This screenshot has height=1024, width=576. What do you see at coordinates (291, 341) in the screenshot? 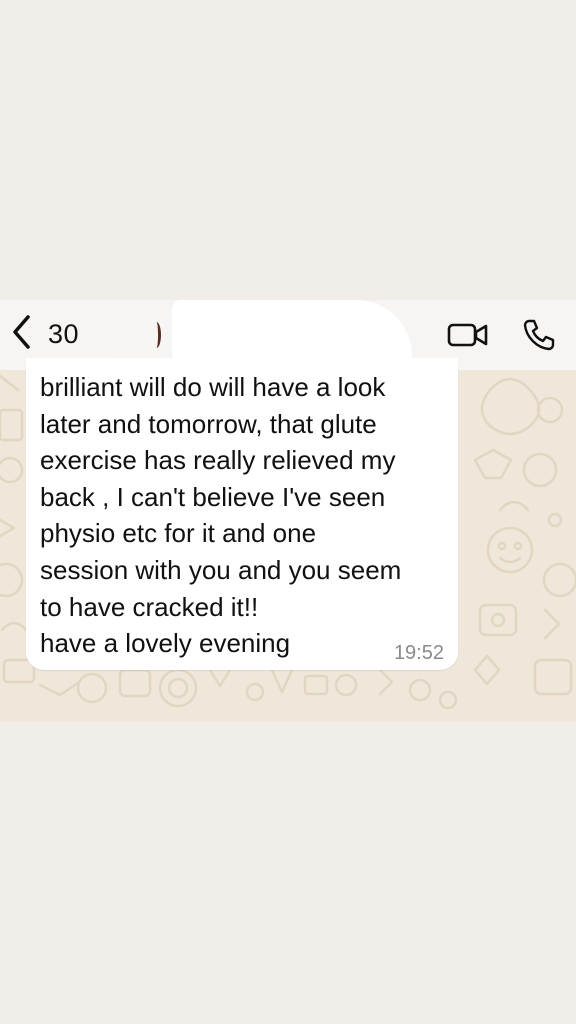
I see `contact-name-redaction` at bounding box center [291, 341].